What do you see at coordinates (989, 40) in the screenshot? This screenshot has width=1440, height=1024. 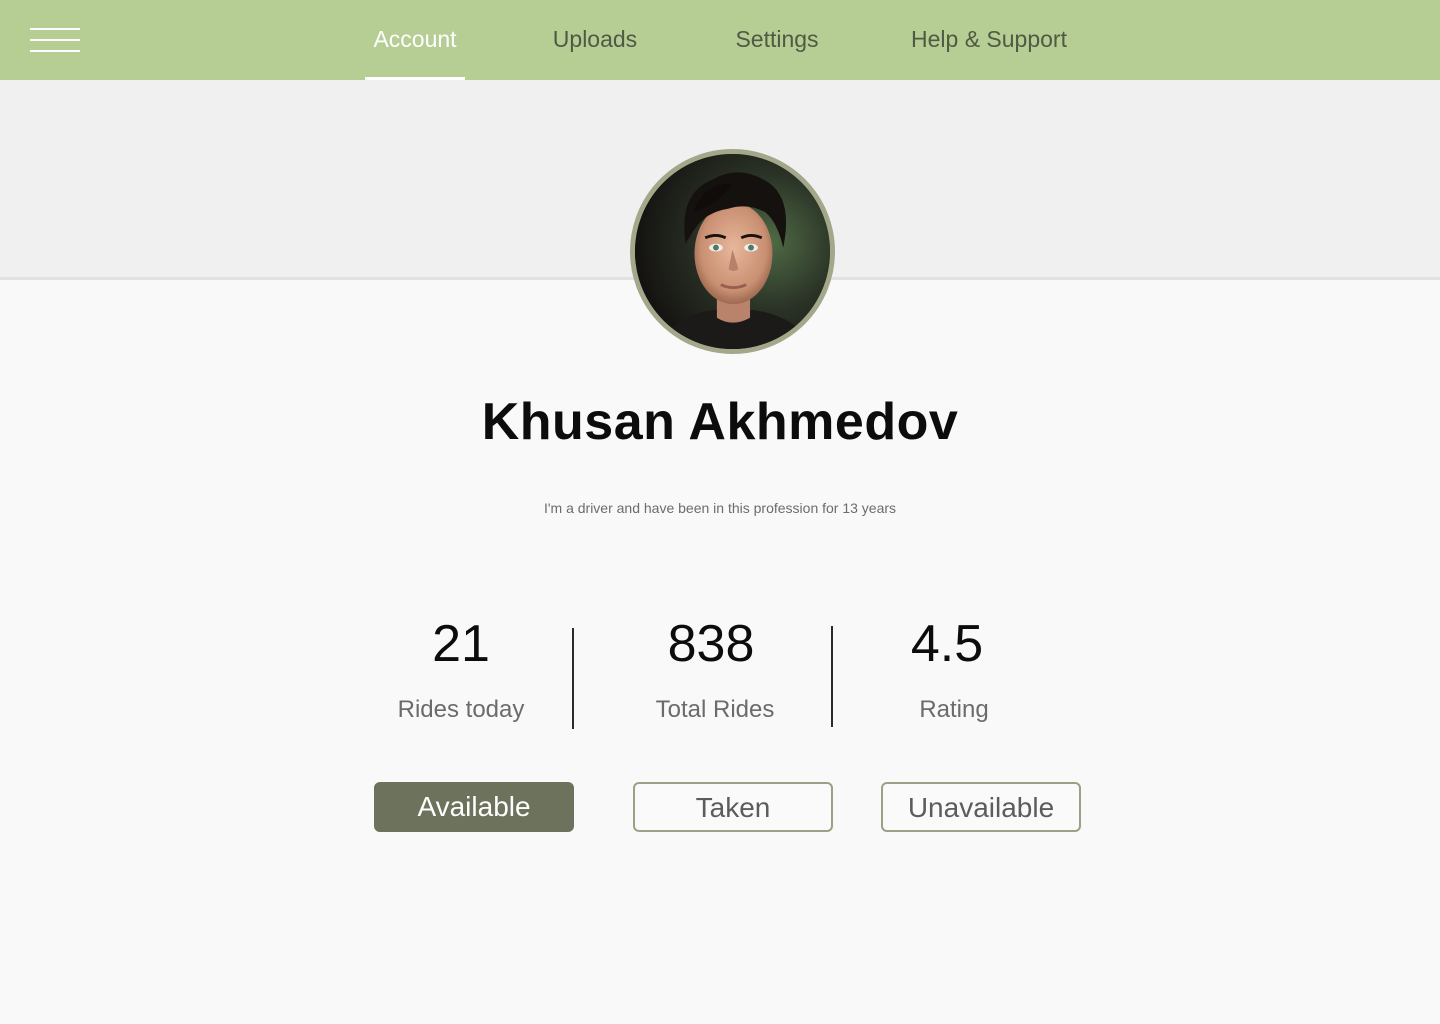 I see `tab-help-support: Help & Support` at bounding box center [989, 40].